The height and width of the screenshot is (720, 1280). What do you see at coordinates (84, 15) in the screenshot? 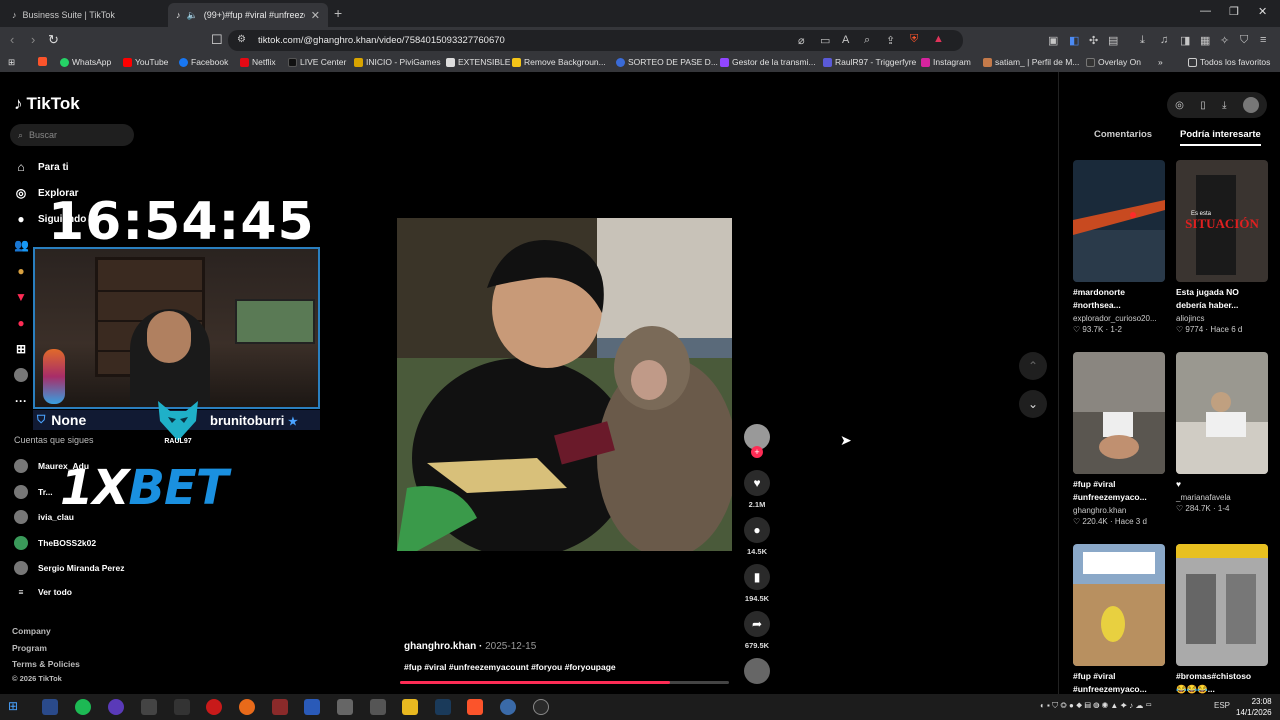
I see `tab-business-suite: ♪ Business Suite | TikTok` at bounding box center [84, 15].